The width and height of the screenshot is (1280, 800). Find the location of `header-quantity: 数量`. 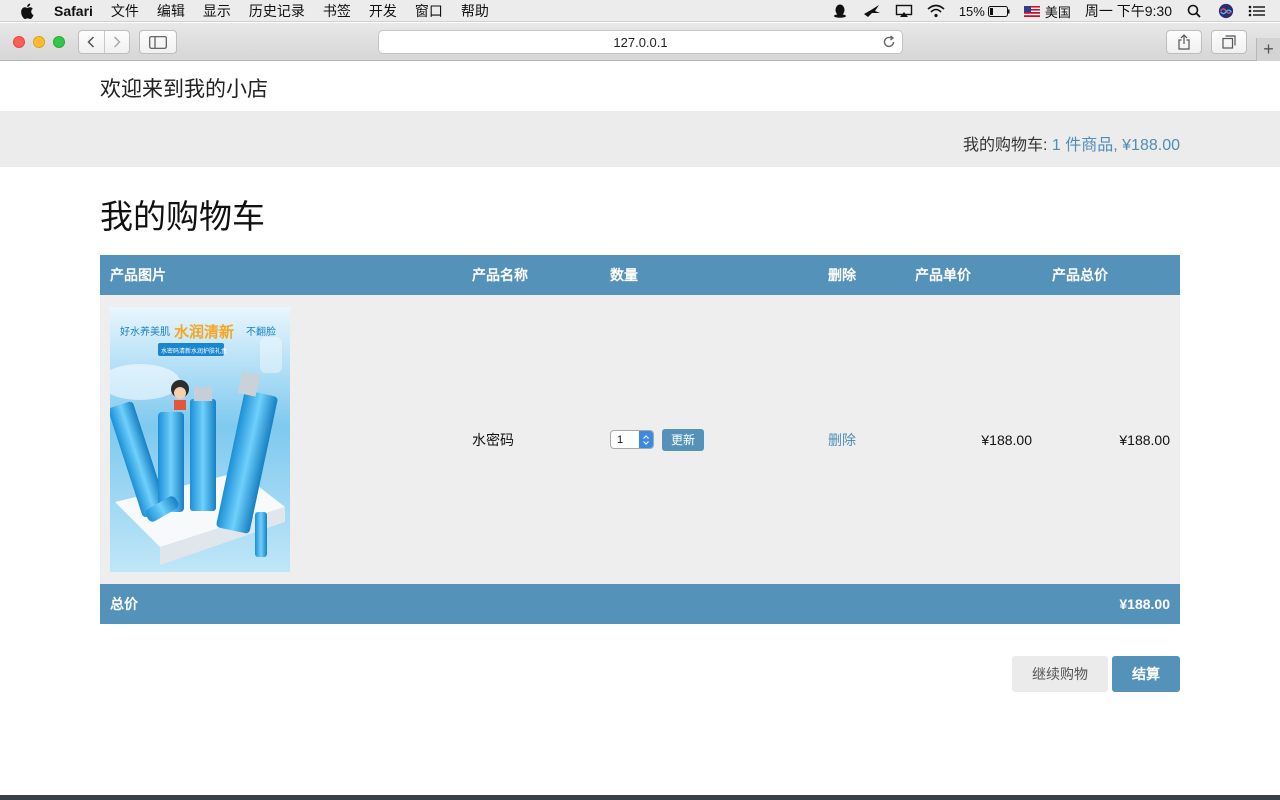

header-quantity: 数量 is located at coordinates (624, 275).